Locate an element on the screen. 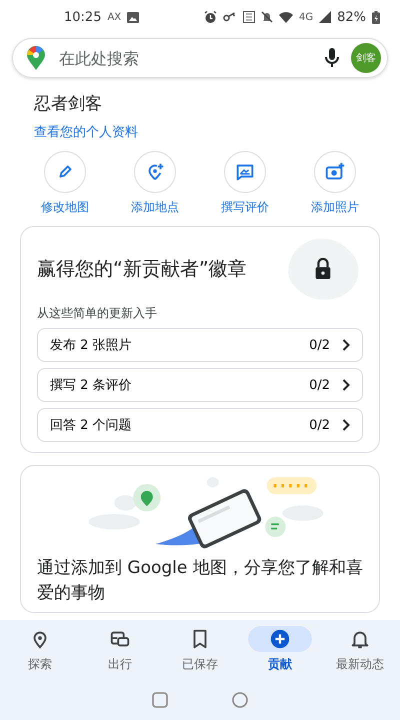  nav-tab: 已保存 is located at coordinates (200, 653).